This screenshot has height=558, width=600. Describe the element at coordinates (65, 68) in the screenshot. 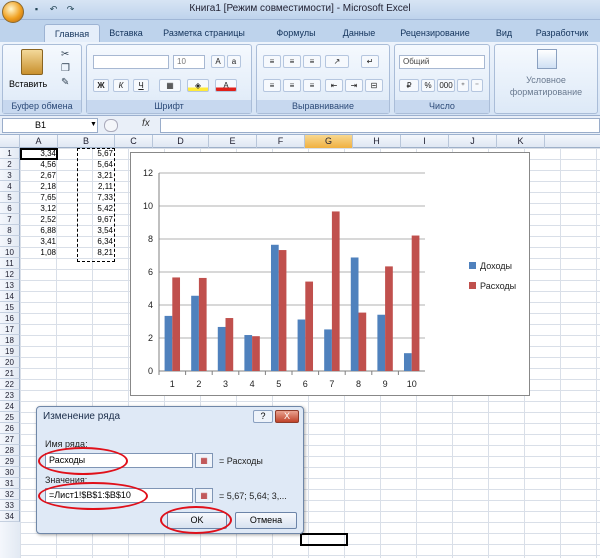

I see `copy-icon: ❐` at that location.